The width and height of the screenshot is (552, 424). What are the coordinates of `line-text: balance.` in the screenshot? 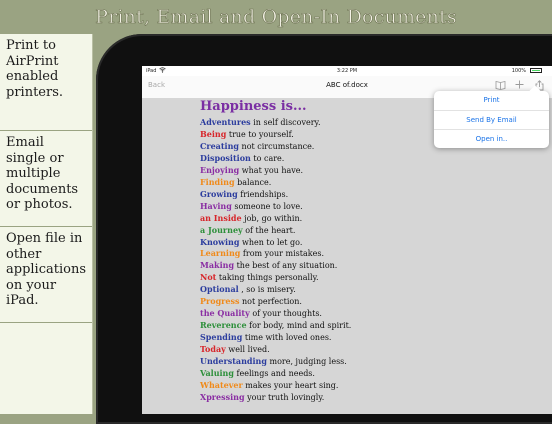 It's located at (253, 182).